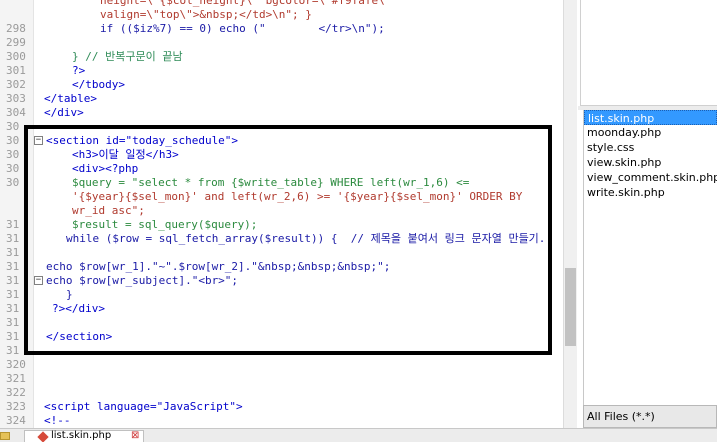 This screenshot has height=442, width=717. Describe the element at coordinates (127, 56) in the screenshot. I see `code-text: } // 반복구문이 끝남` at that location.